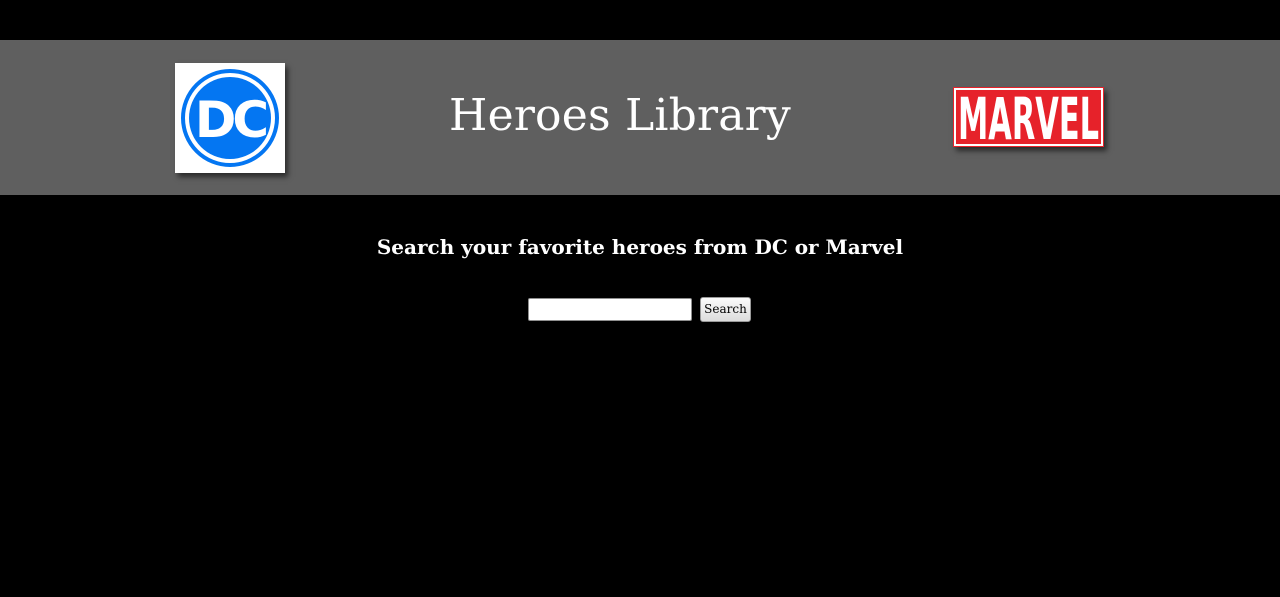 The height and width of the screenshot is (597, 1280). I want to click on dc-logo-icon: DC, so click(230, 118).